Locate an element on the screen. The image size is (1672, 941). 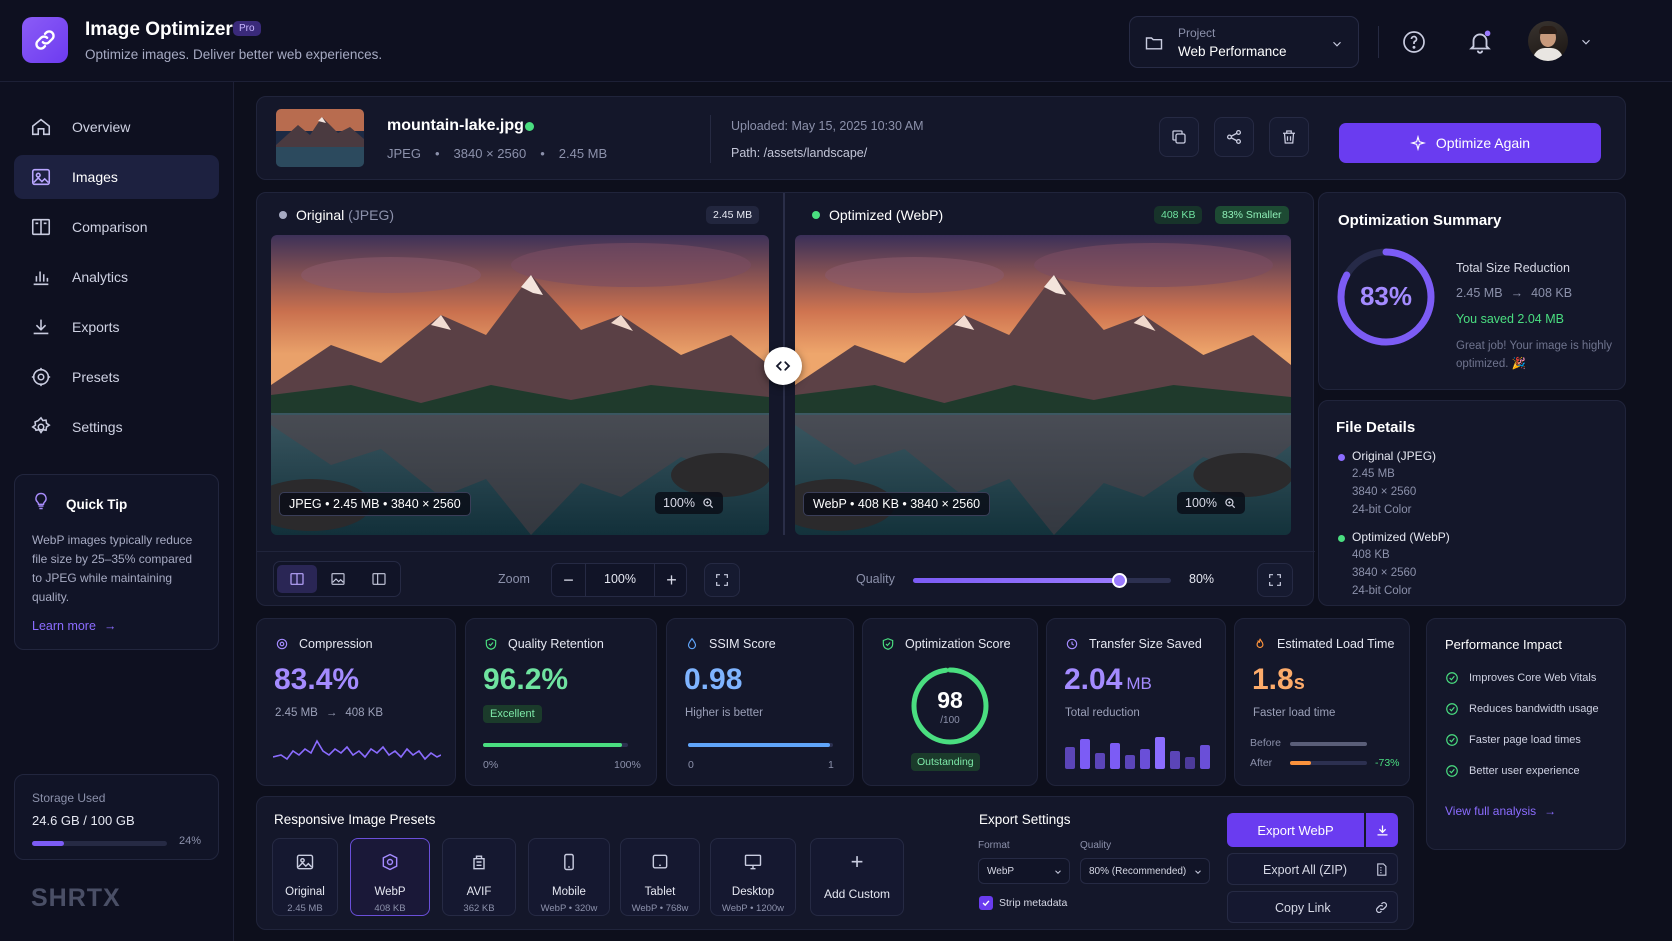
compression-card: Compression 83.4% 2.45 MB → 408 KB is located at coordinates (356, 702).